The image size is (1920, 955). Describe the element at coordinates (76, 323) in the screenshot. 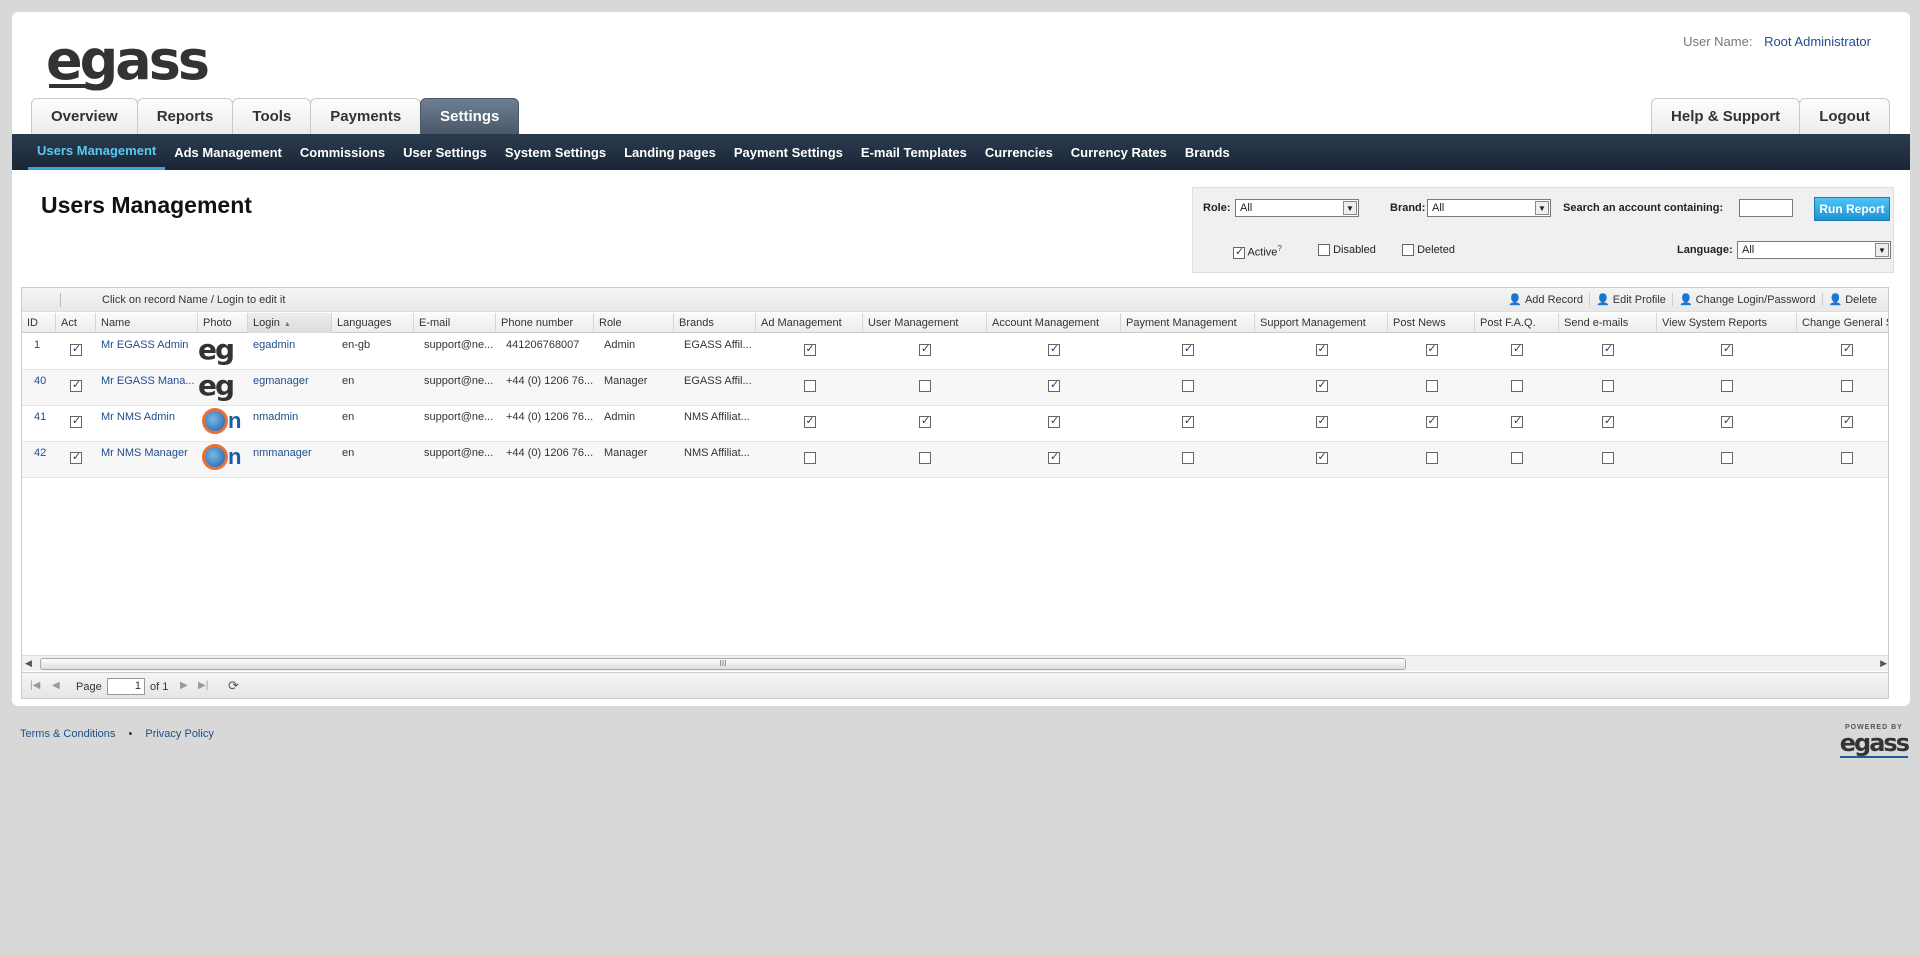

I see `column-header: Act` at that location.